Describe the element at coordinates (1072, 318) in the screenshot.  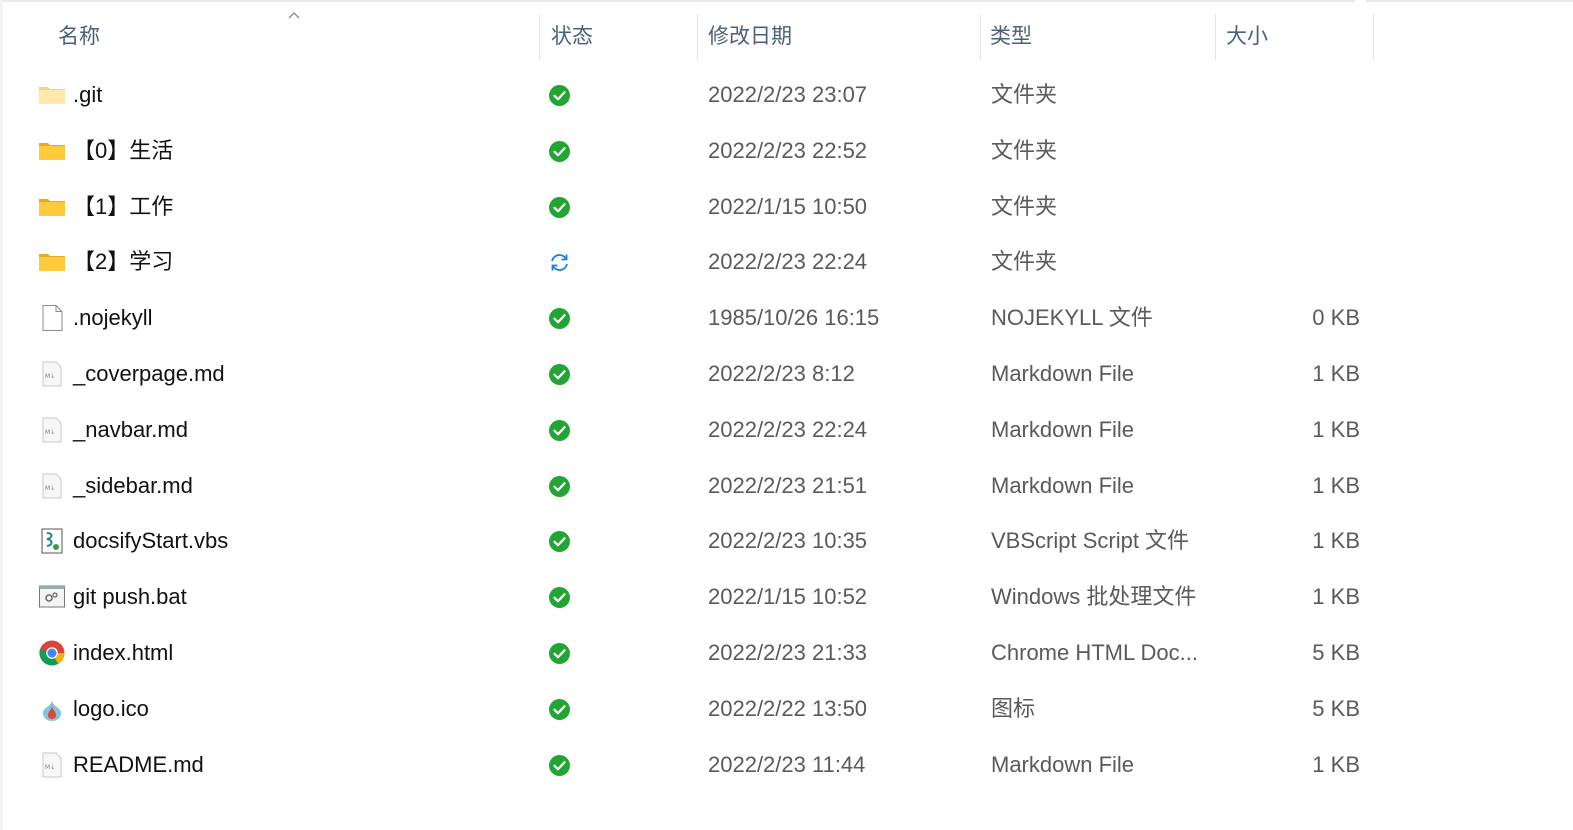
I see `file-type: NOJEKYLL 文件` at that location.